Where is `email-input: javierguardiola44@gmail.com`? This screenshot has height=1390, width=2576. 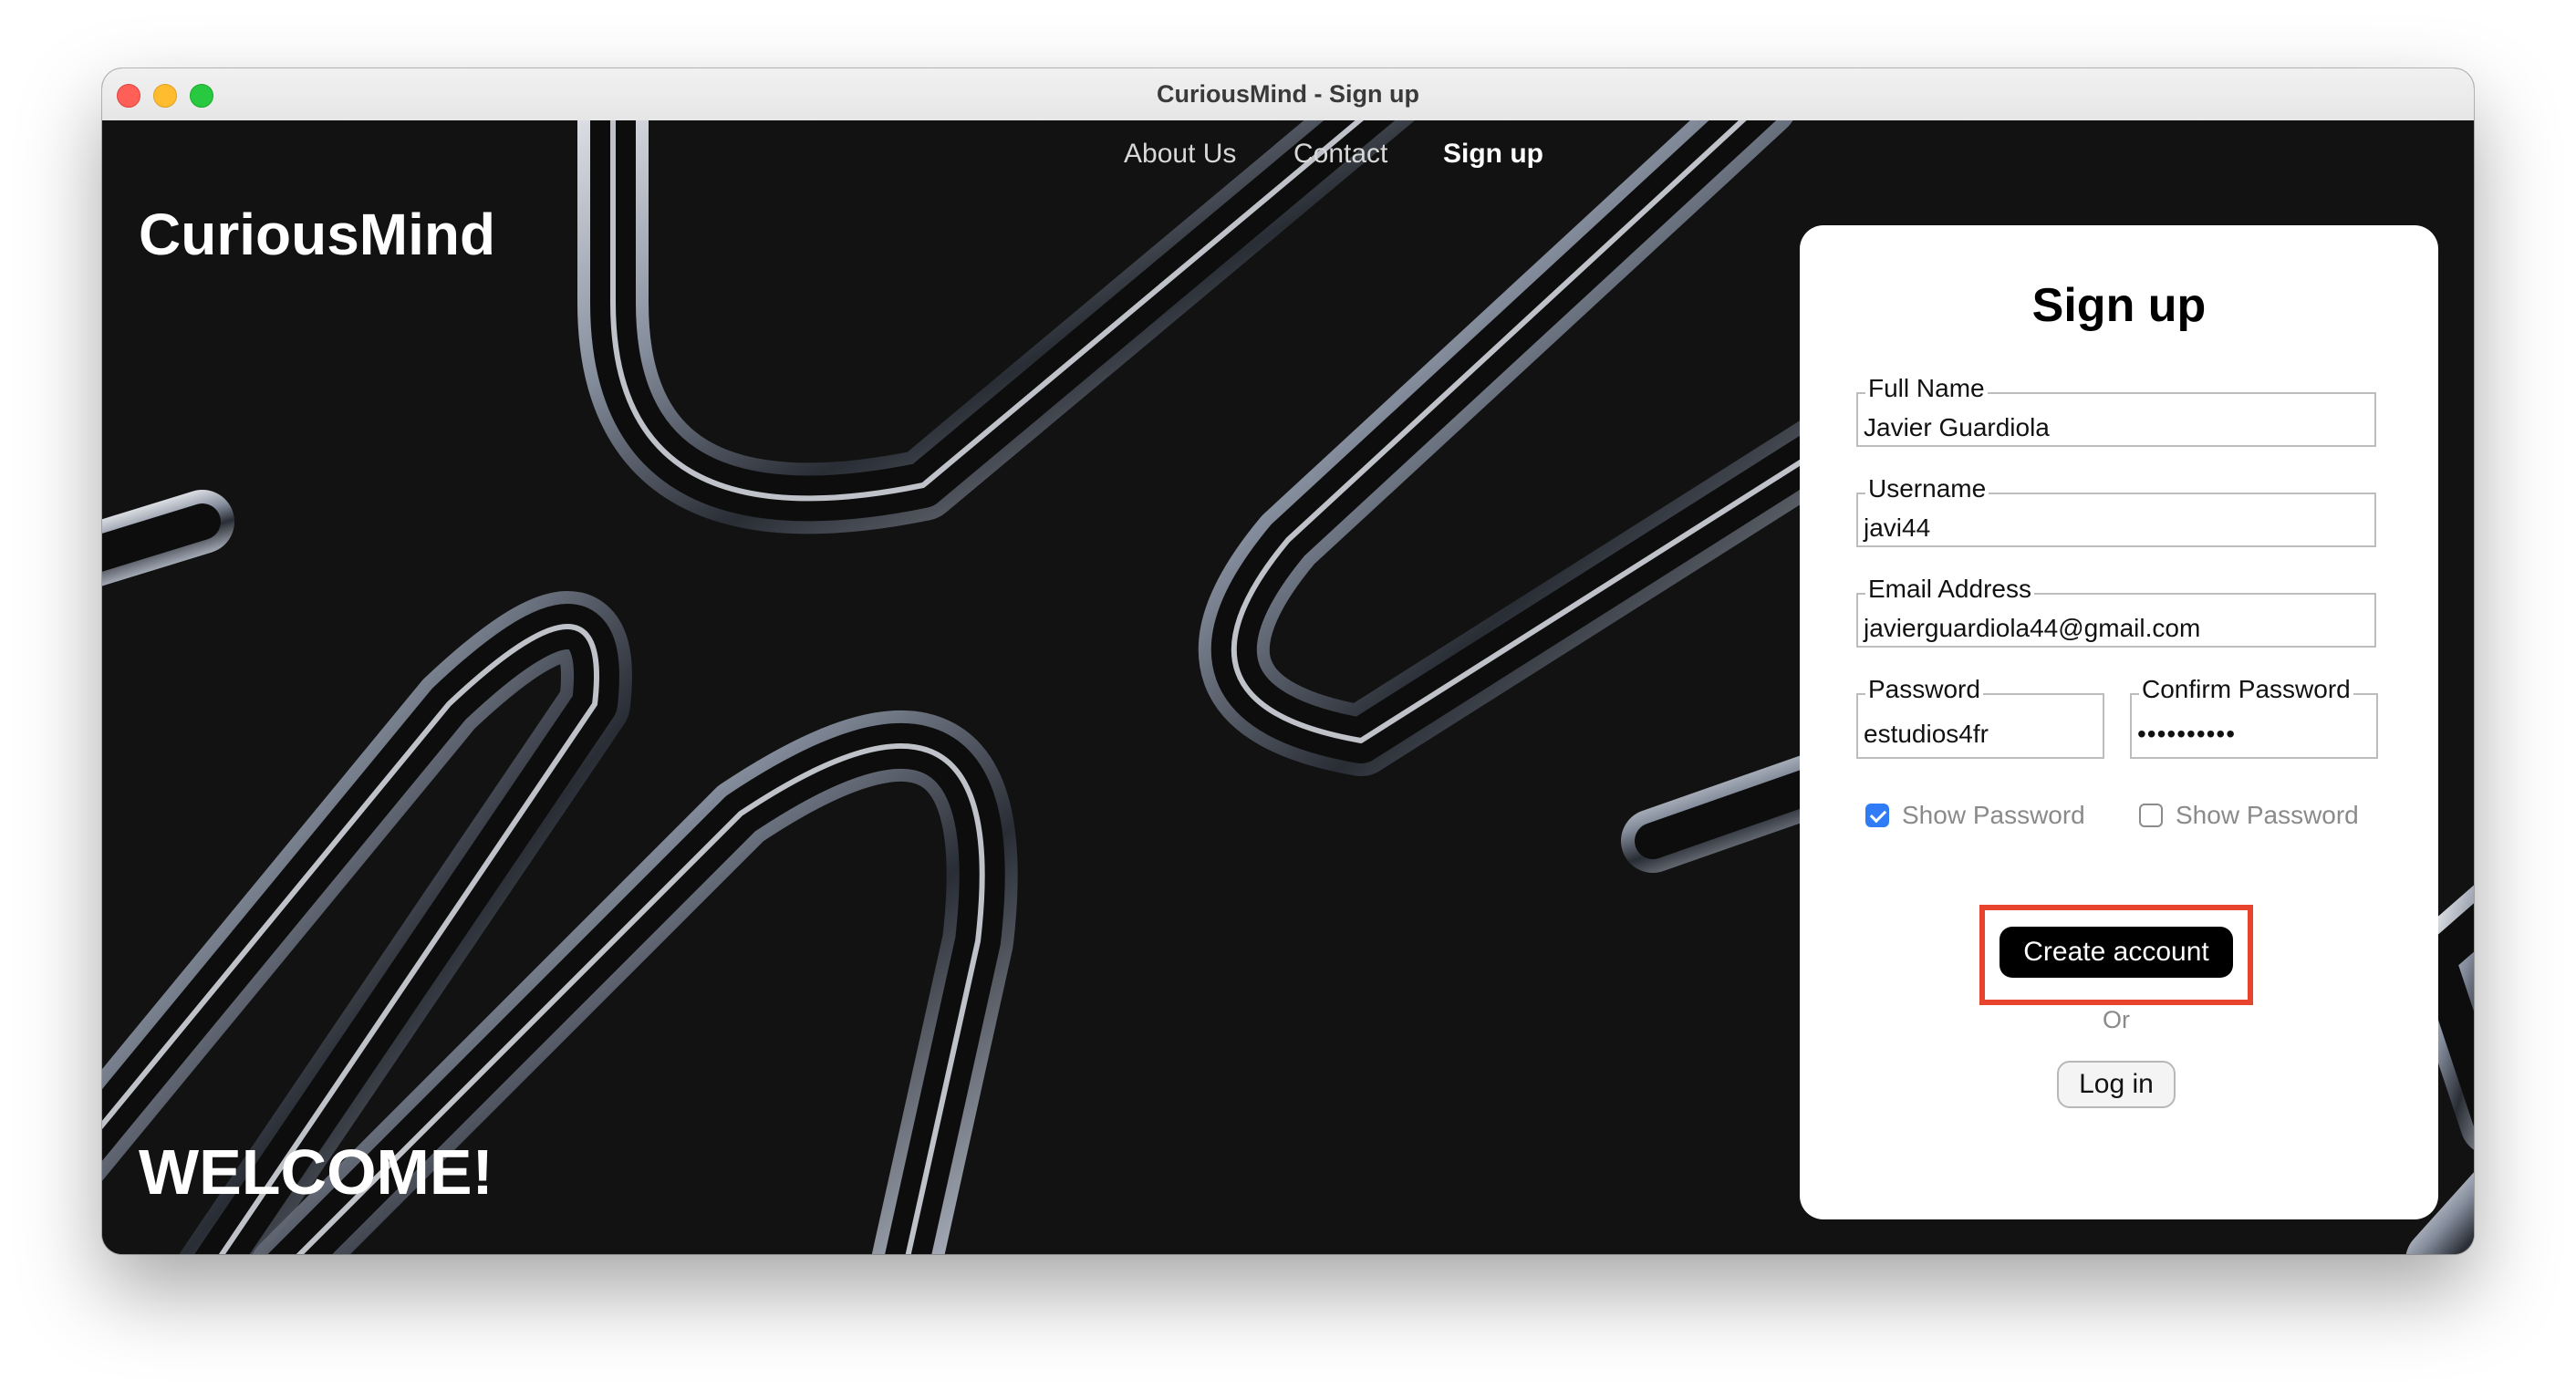
email-input: javierguardiola44@gmail.com is located at coordinates (2032, 628).